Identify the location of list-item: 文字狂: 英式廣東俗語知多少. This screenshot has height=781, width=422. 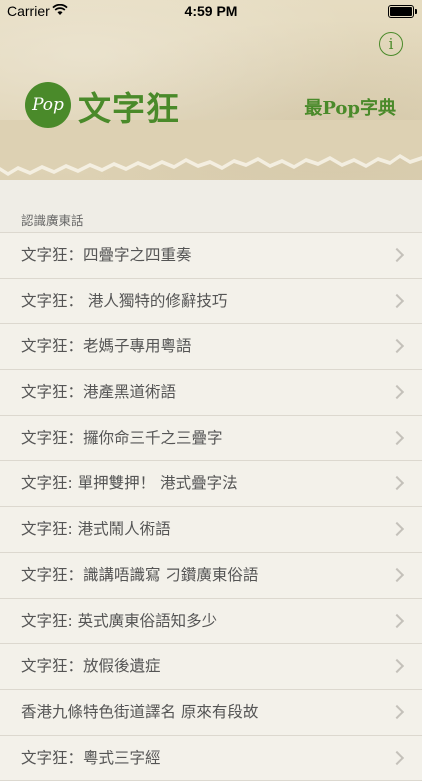
(211, 622).